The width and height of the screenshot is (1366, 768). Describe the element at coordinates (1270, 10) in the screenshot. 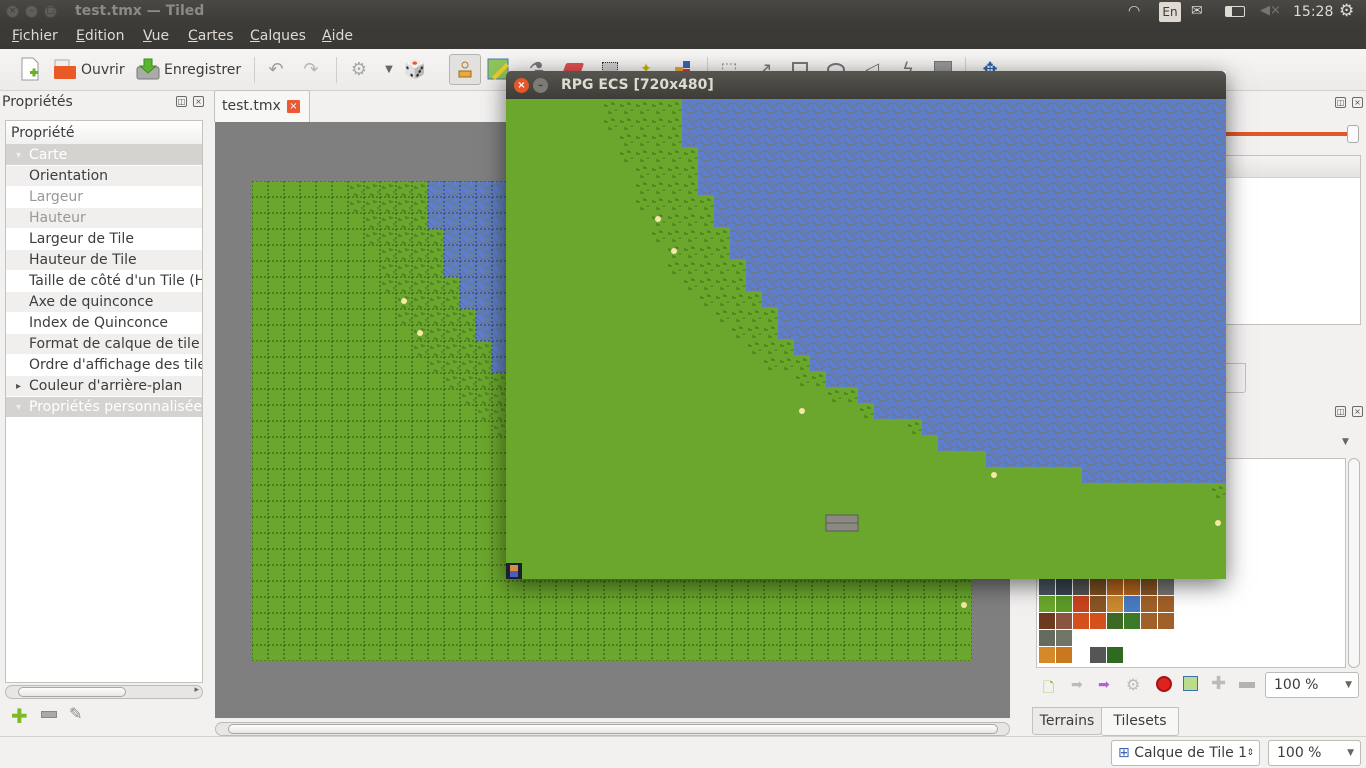

I see `volume-muted-icon: ◀×` at that location.